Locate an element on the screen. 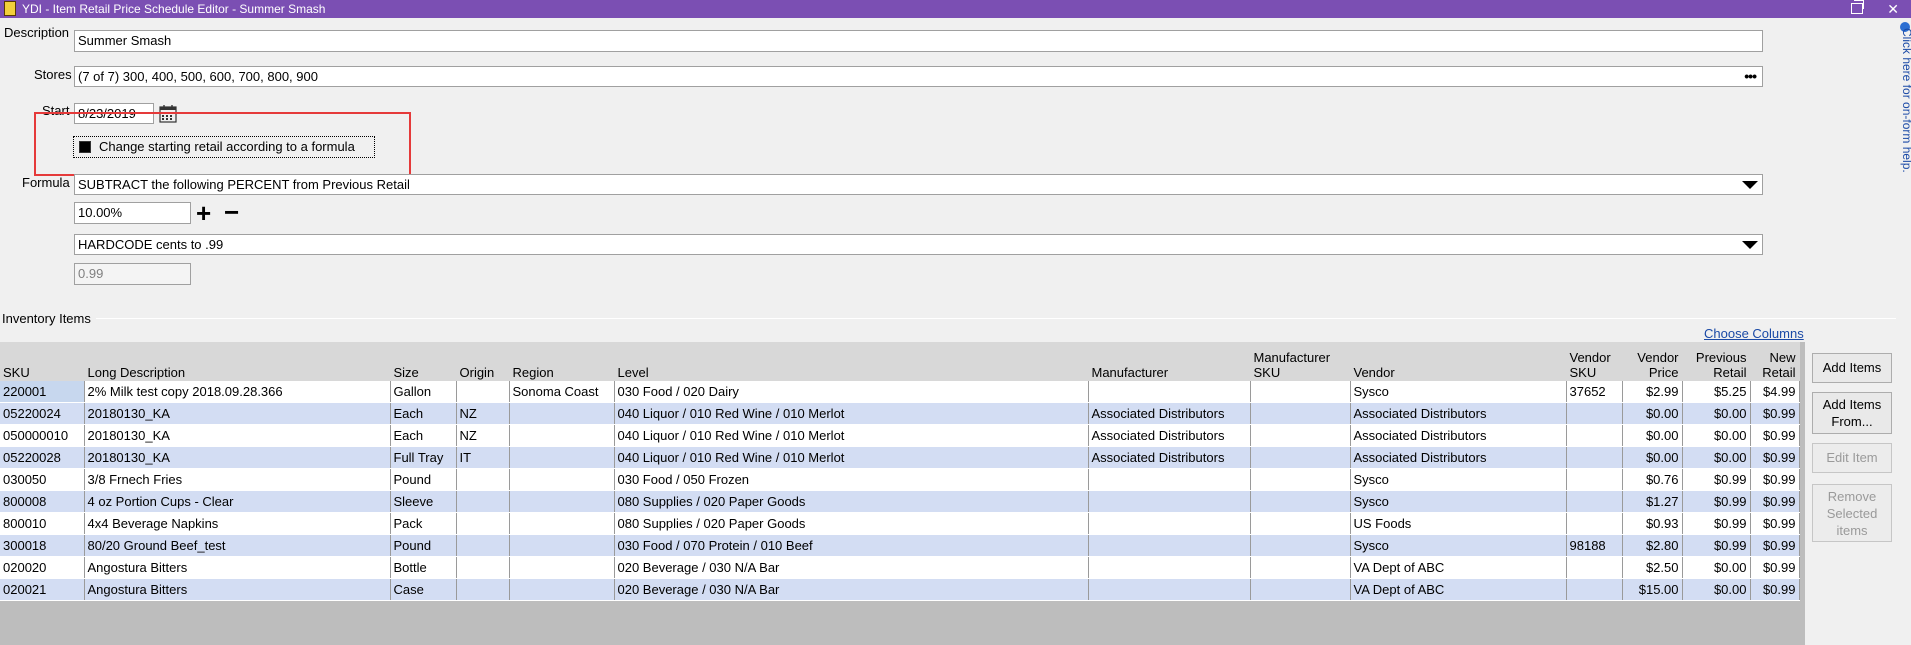  cell-size: Each is located at coordinates (423, 435).